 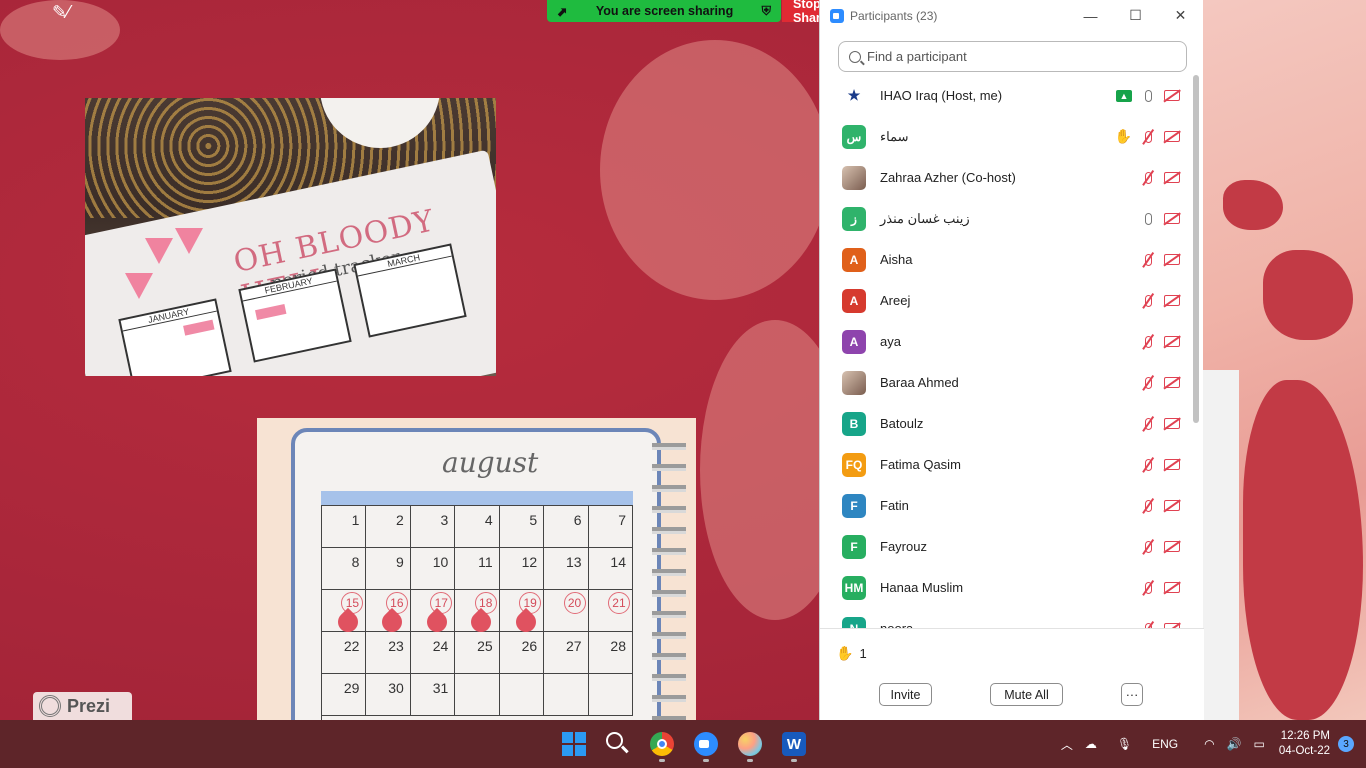 What do you see at coordinates (1006, 300) in the screenshot?
I see `participant-row: A Areej` at bounding box center [1006, 300].